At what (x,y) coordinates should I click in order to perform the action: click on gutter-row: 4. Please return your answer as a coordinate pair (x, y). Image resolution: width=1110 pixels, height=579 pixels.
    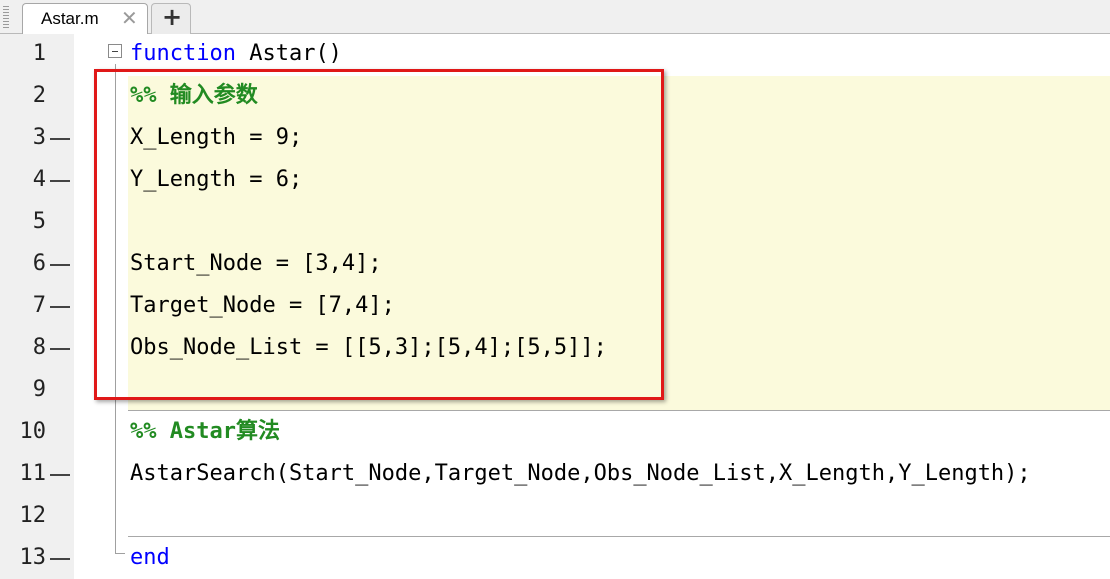
    Looking at the image, I should click on (37, 180).